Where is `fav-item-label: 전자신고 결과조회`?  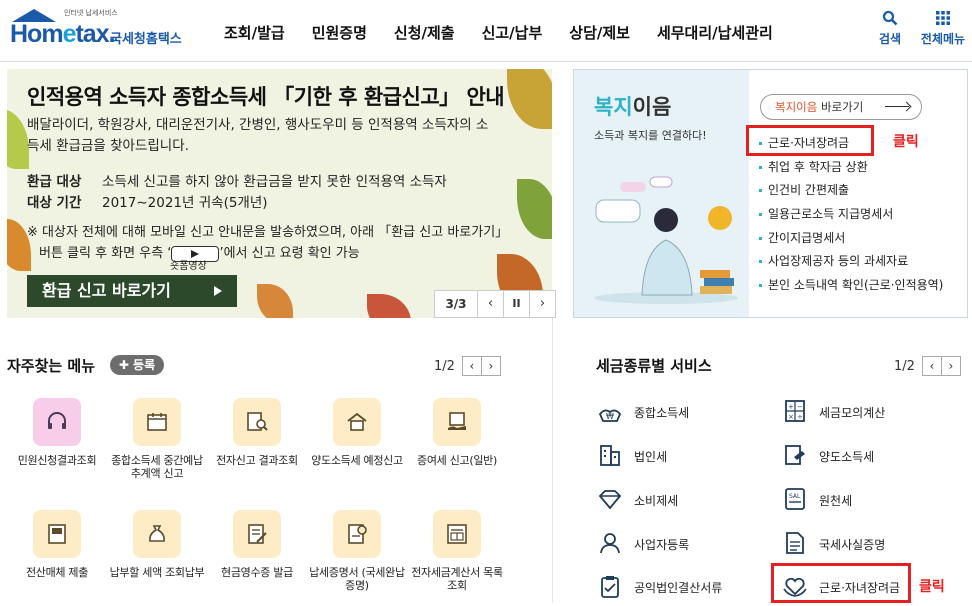 fav-item-label: 전자신고 결과조회 is located at coordinates (257, 460).